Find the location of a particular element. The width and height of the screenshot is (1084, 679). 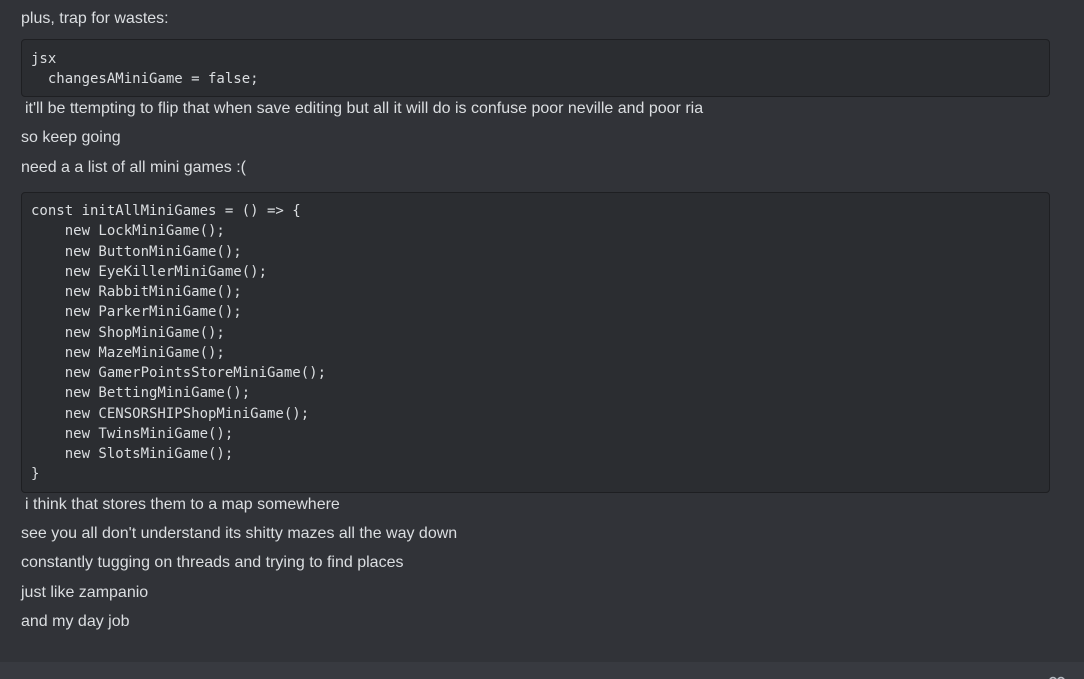

message-text: so keep going is located at coordinates (71, 137).